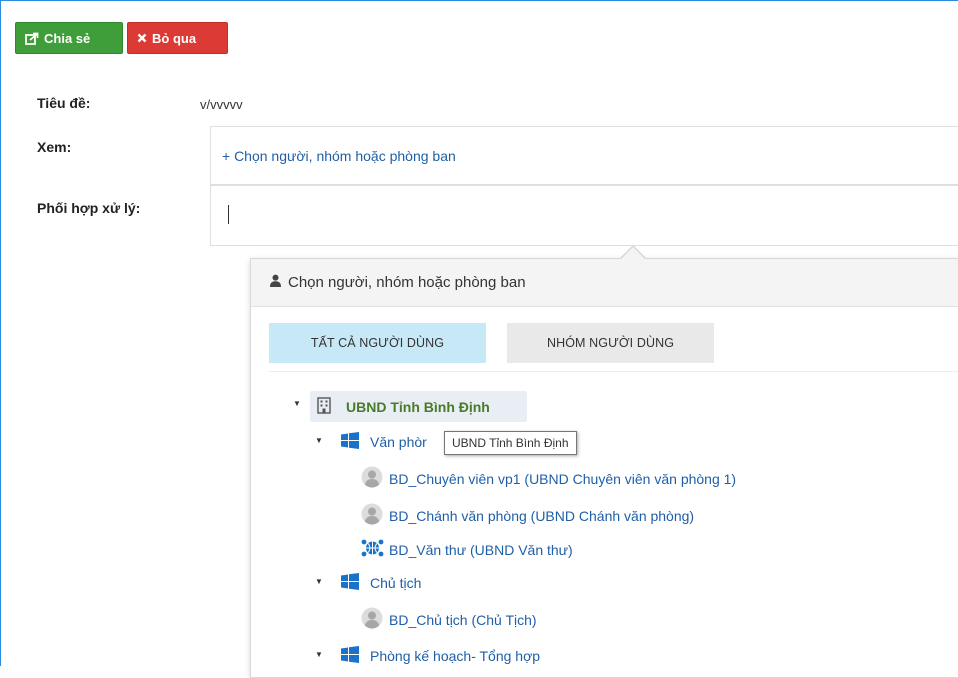  Describe the element at coordinates (372, 549) in the screenshot. I see `network-icon` at that location.